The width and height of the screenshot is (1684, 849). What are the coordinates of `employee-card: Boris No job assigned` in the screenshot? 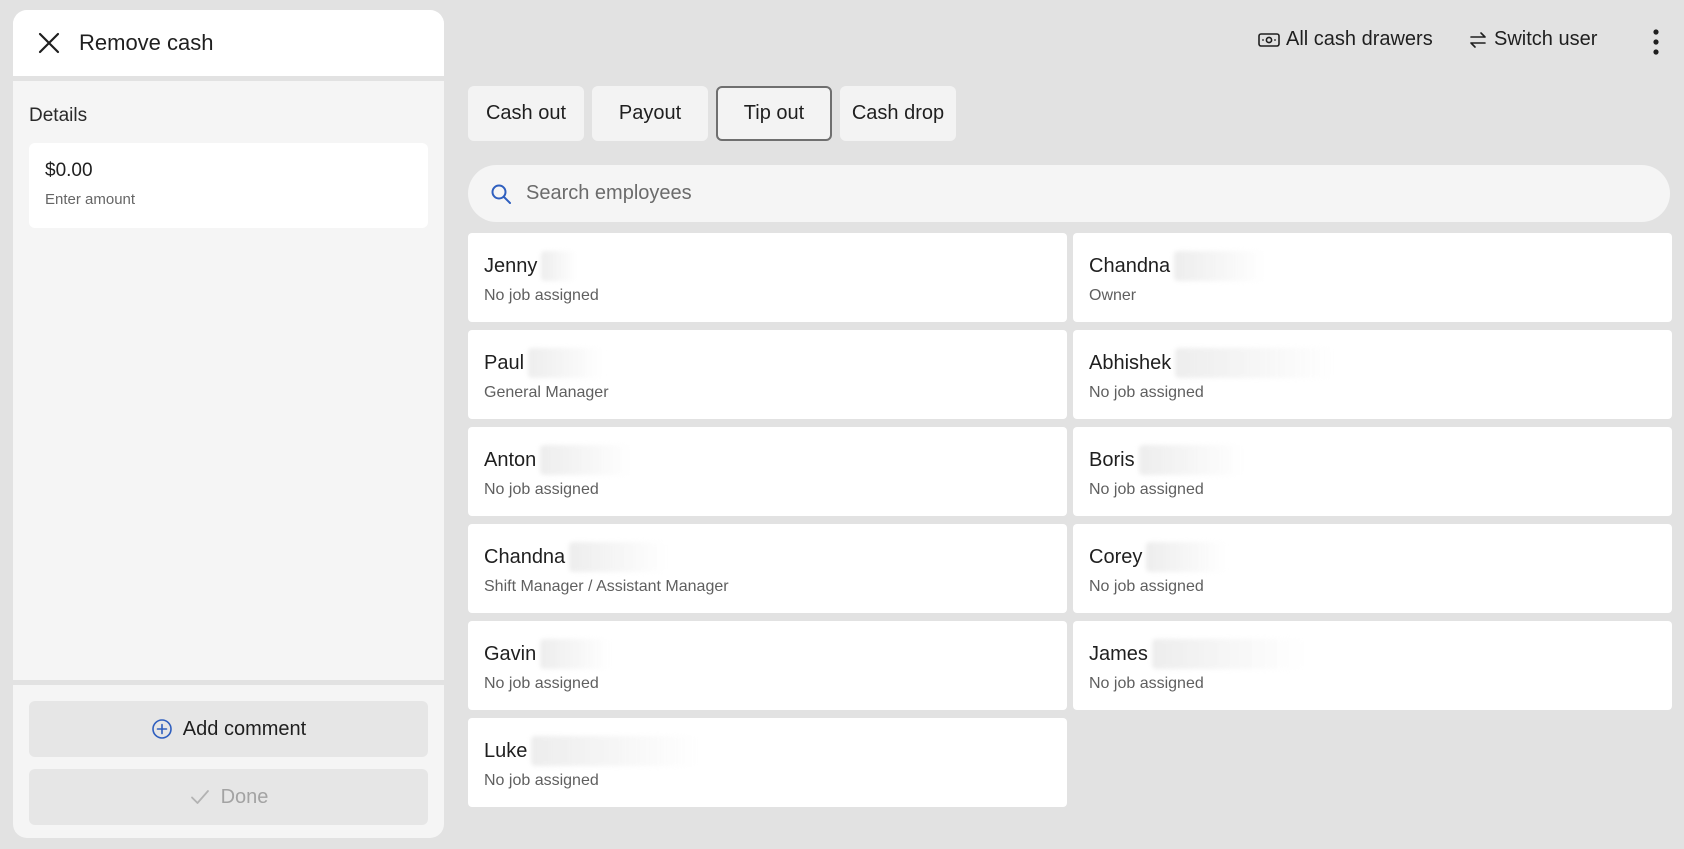 It's located at (1372, 471).